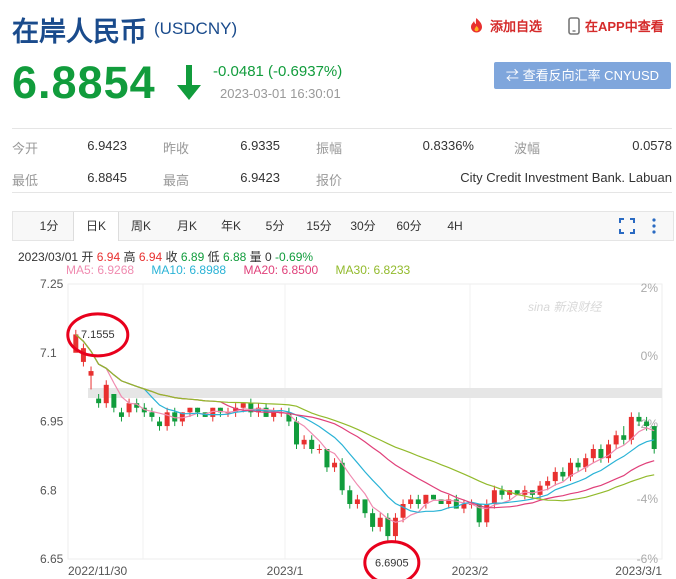 This screenshot has width=676, height=579. Describe the element at coordinates (392, 564) in the screenshot. I see `low-annotation: 6.6905` at that location.